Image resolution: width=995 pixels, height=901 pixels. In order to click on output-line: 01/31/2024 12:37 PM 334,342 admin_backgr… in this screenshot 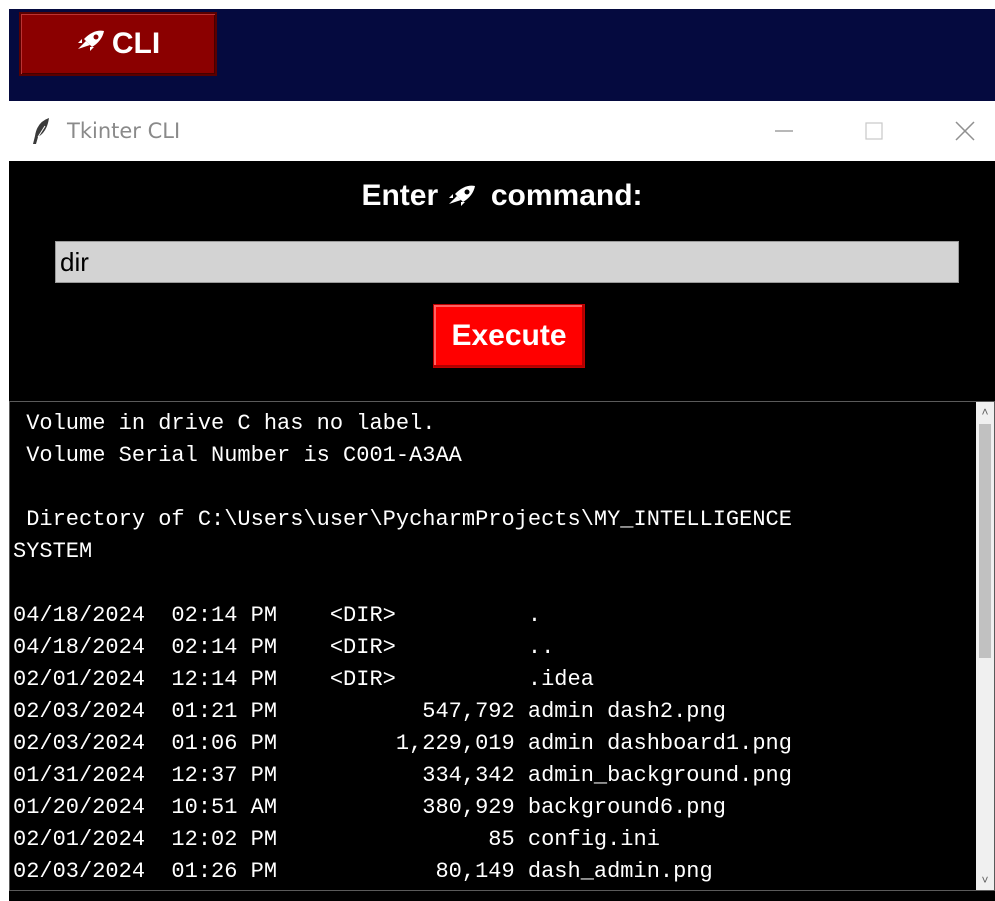, I will do `click(402, 775)`.